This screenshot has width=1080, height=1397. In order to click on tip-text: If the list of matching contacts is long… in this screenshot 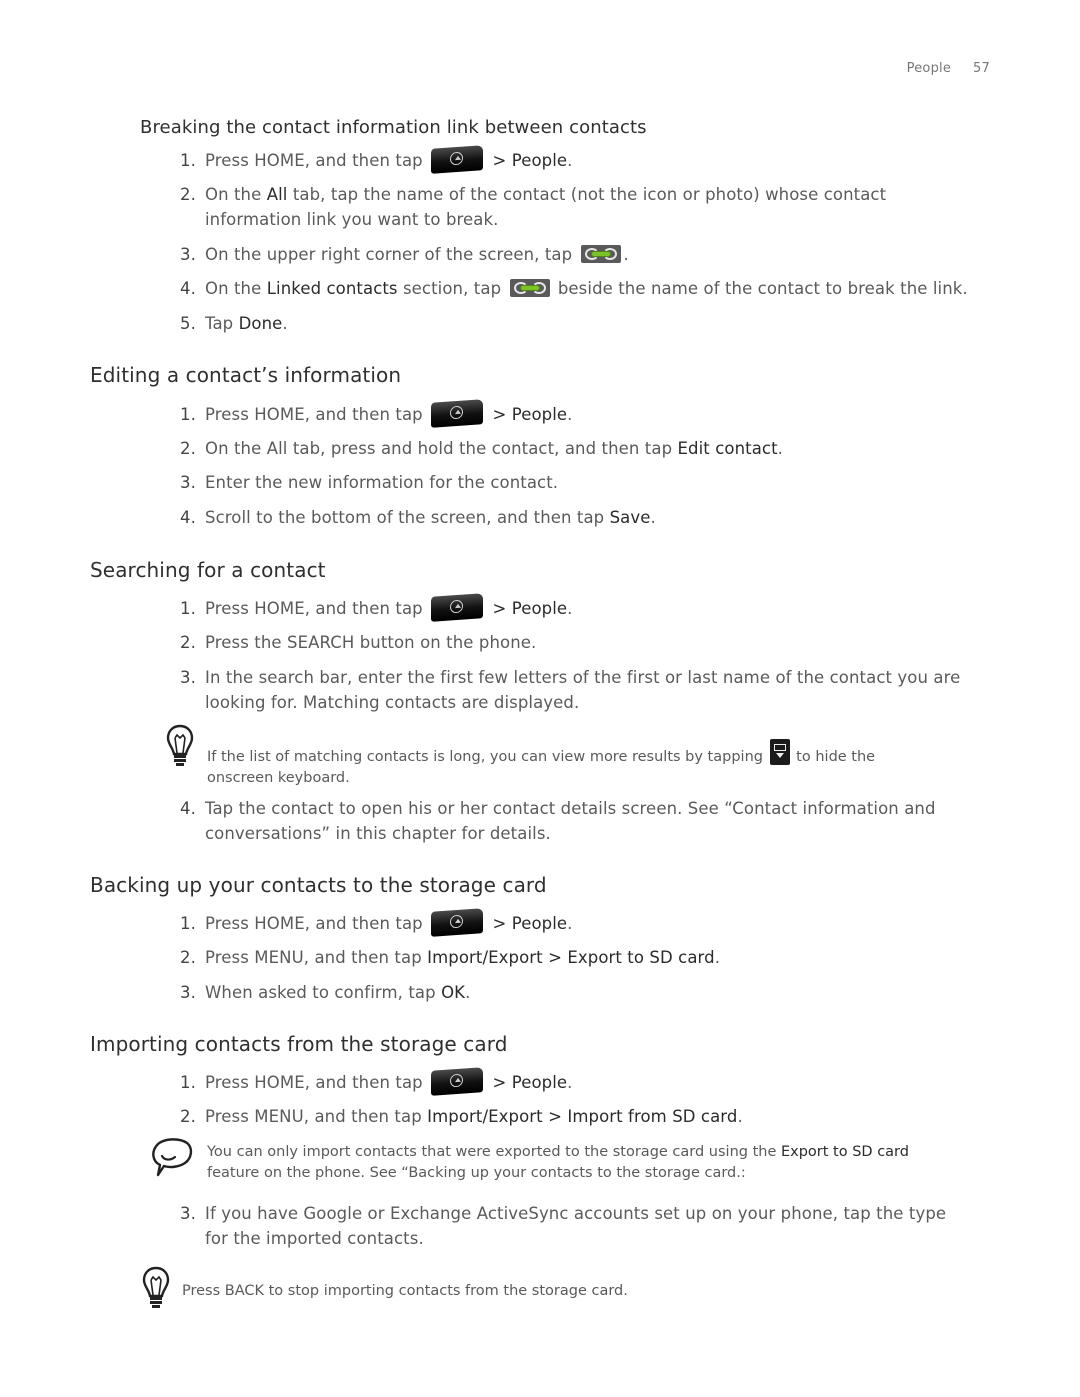, I will do `click(602, 764)`.